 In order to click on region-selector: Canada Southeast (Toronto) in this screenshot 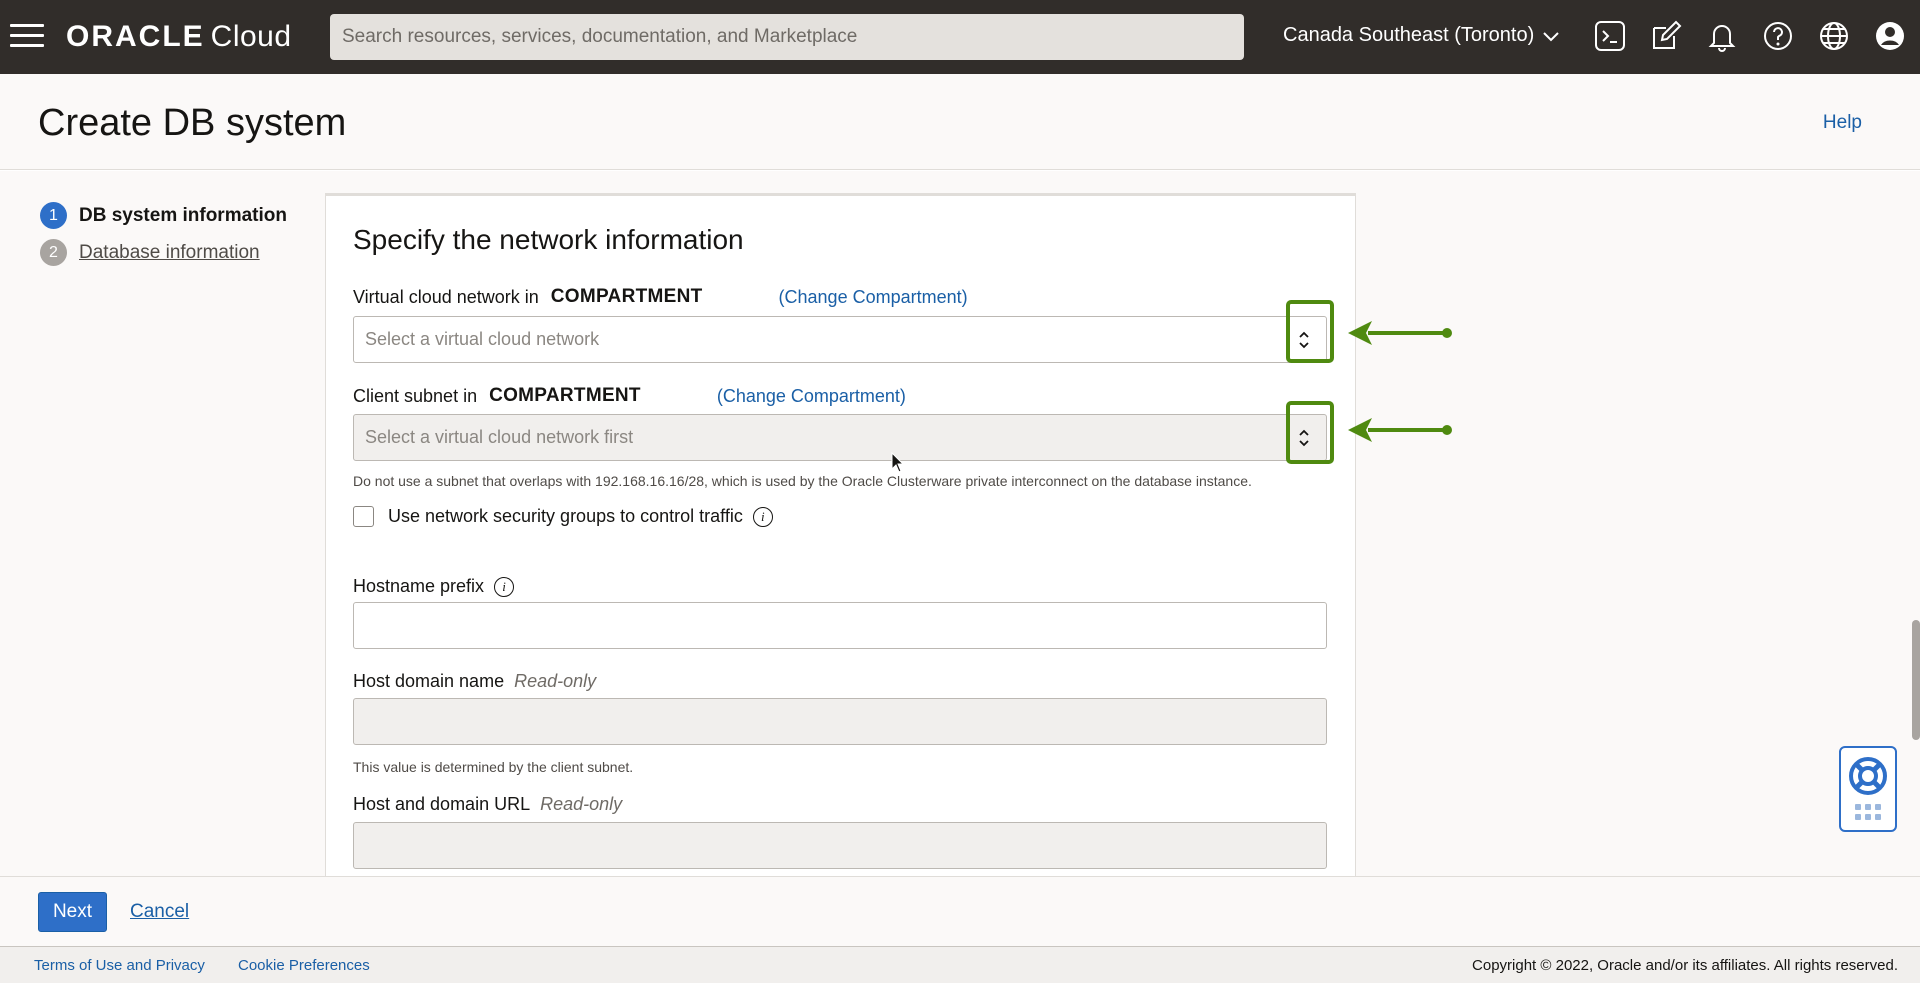, I will do `click(1421, 35)`.